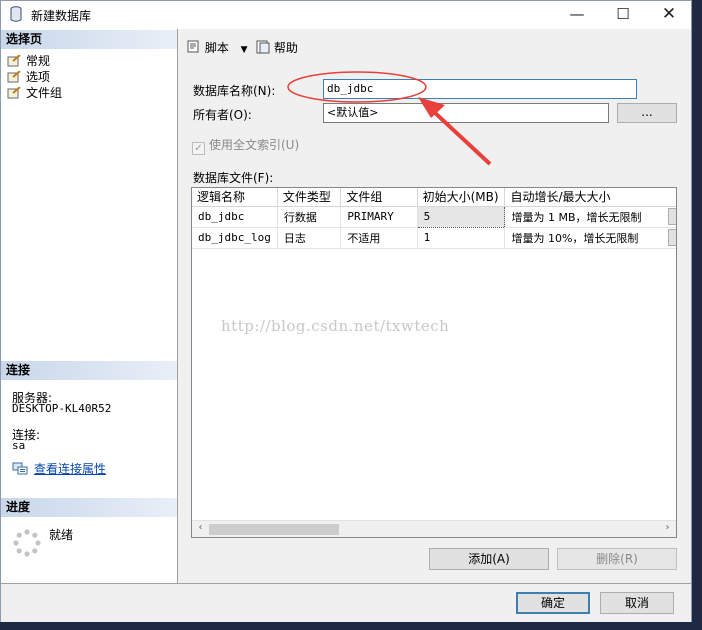 Image resolution: width=702 pixels, height=630 pixels. Describe the element at coordinates (309, 238) in the screenshot. I see `file-type-cell: 日志` at that location.